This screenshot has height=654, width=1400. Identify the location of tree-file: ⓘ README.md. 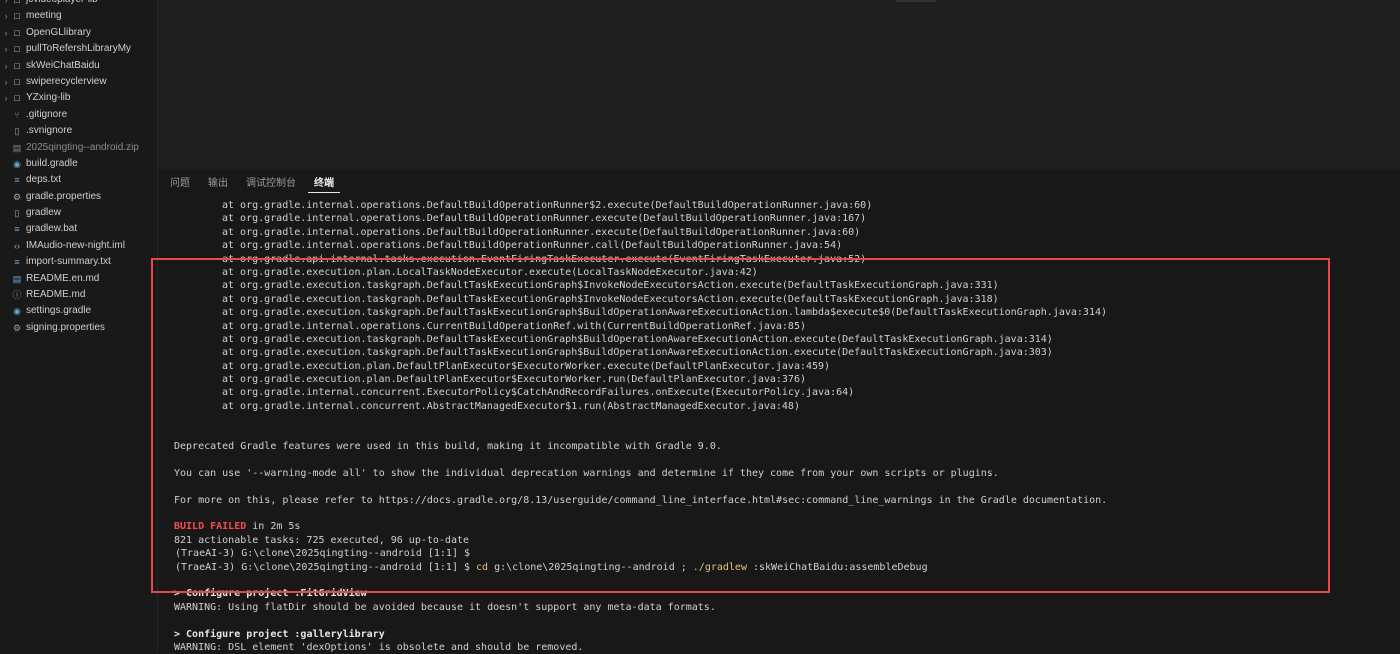
(78, 295).